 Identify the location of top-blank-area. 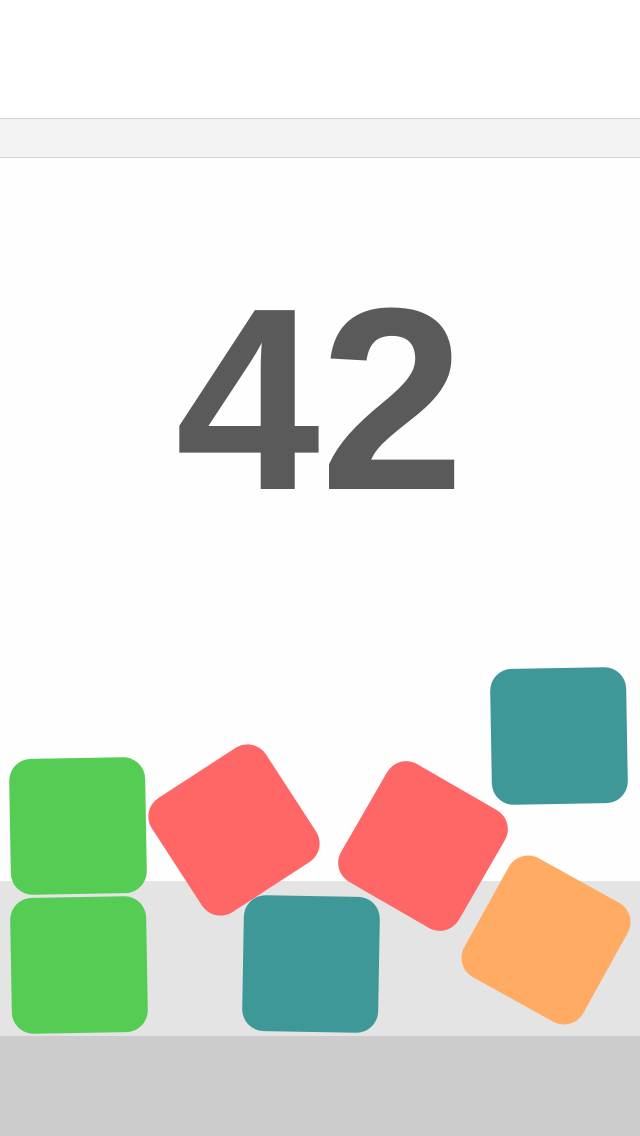
(320, 59).